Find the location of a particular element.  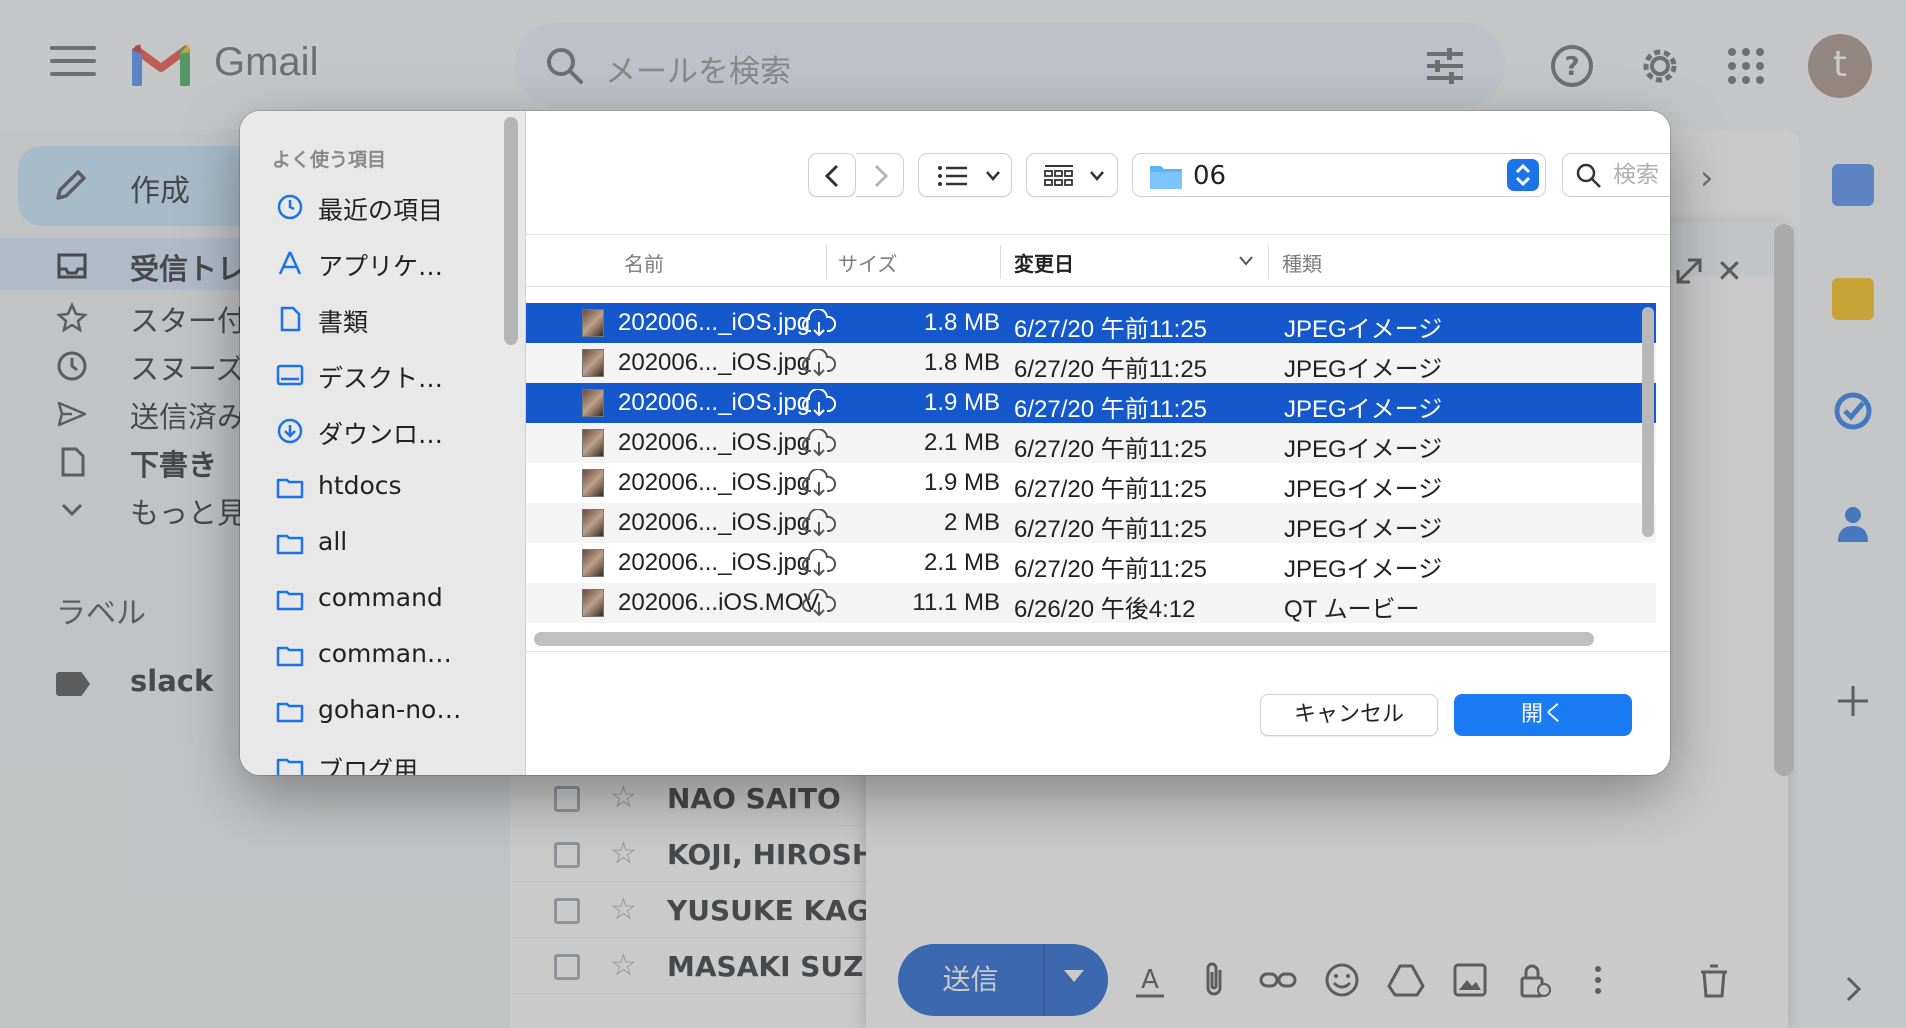

dialog-search-field is located at coordinates (1616, 175).